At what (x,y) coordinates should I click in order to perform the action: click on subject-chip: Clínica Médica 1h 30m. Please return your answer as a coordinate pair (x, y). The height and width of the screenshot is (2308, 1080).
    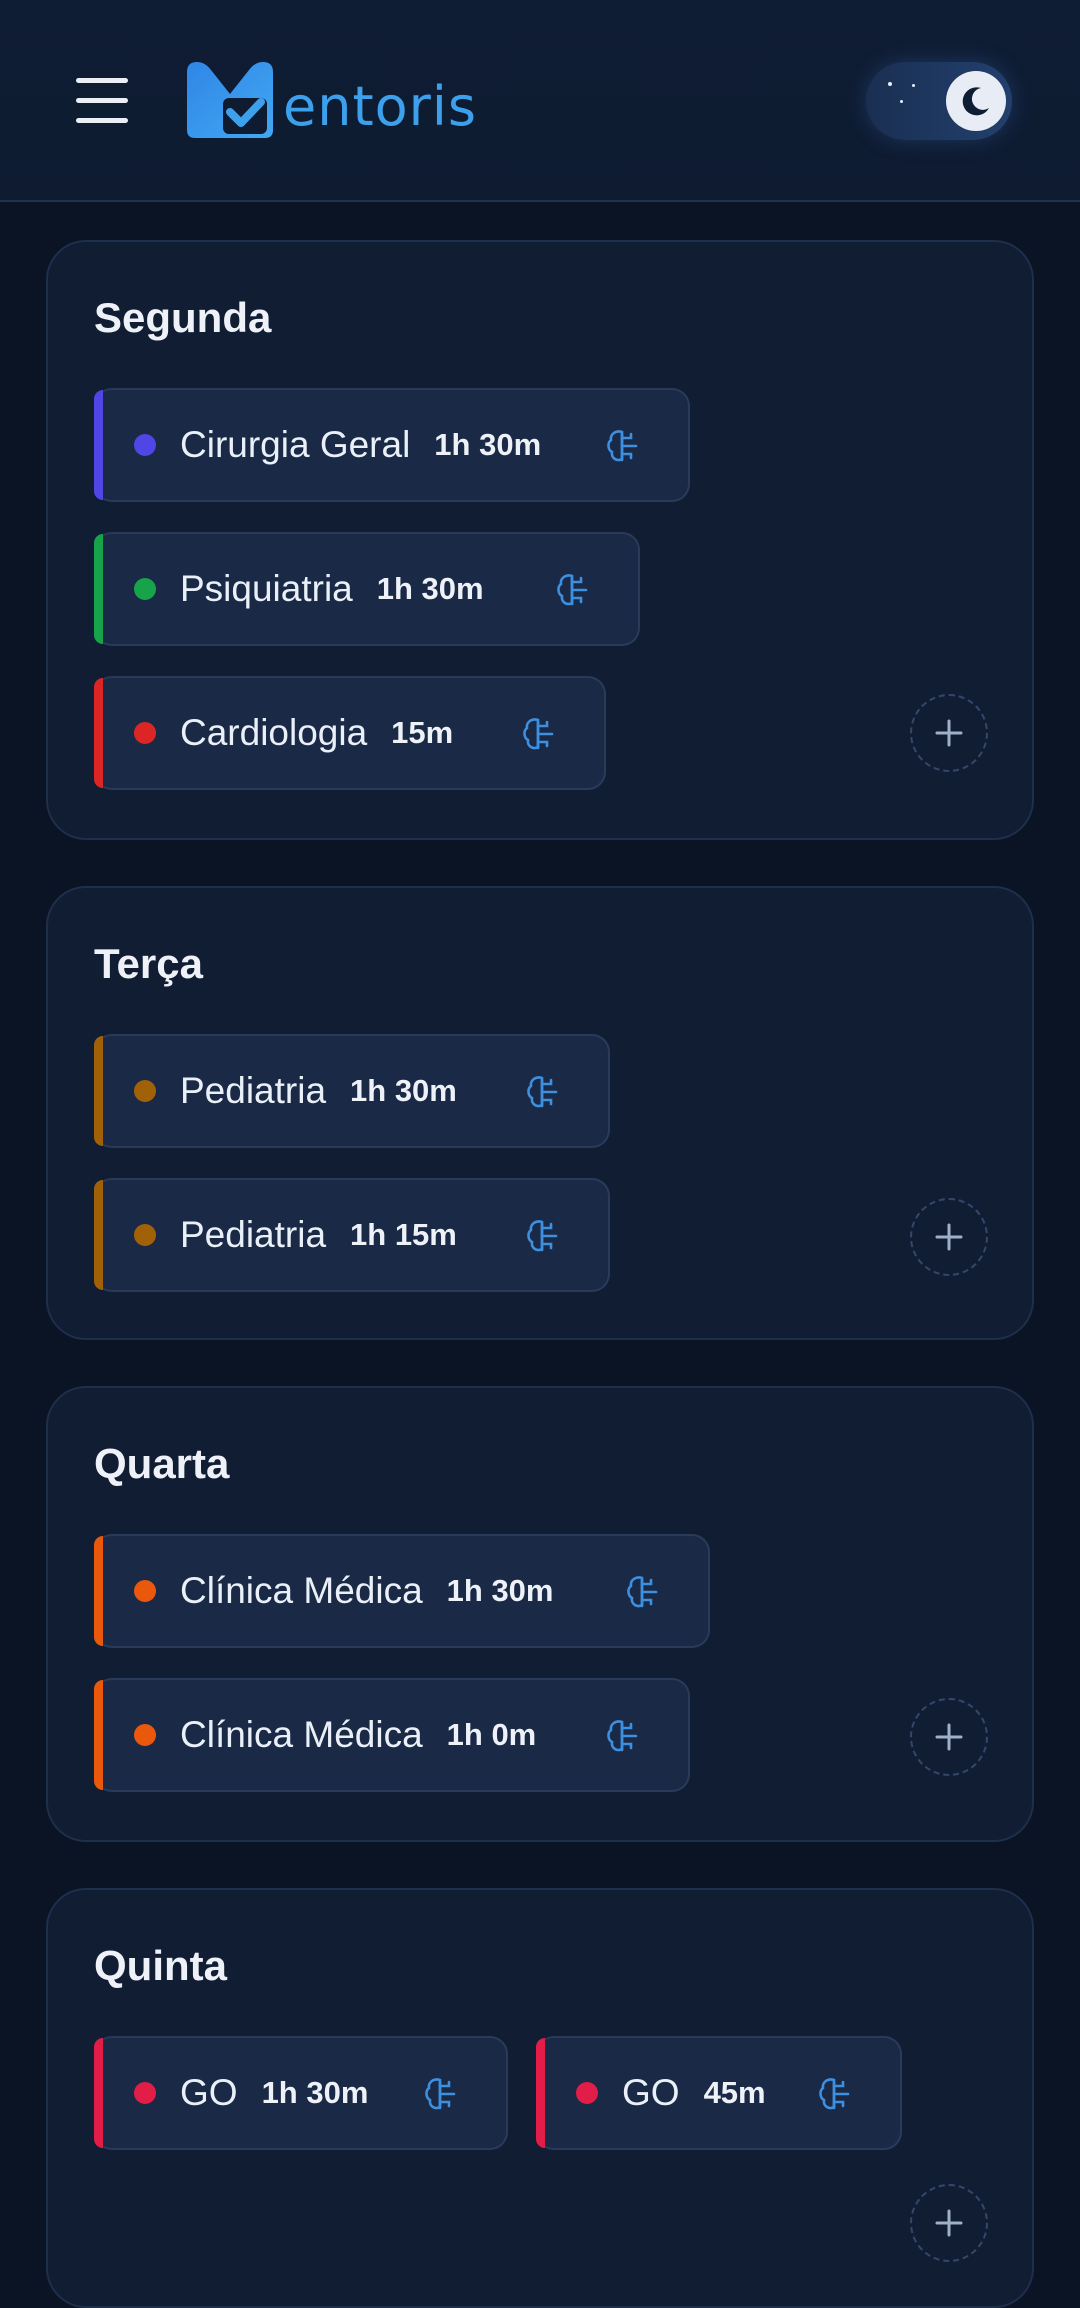
    Looking at the image, I should click on (402, 1591).